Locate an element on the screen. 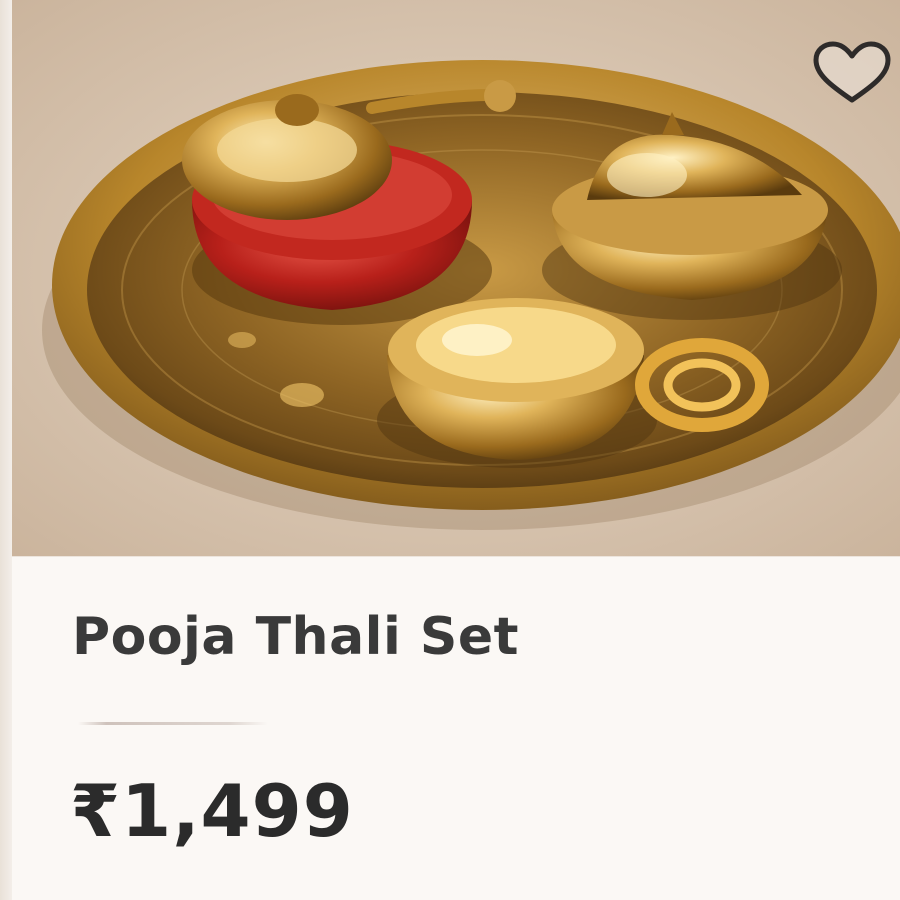  product-title: Pooja Thali Set is located at coordinates (295, 637).